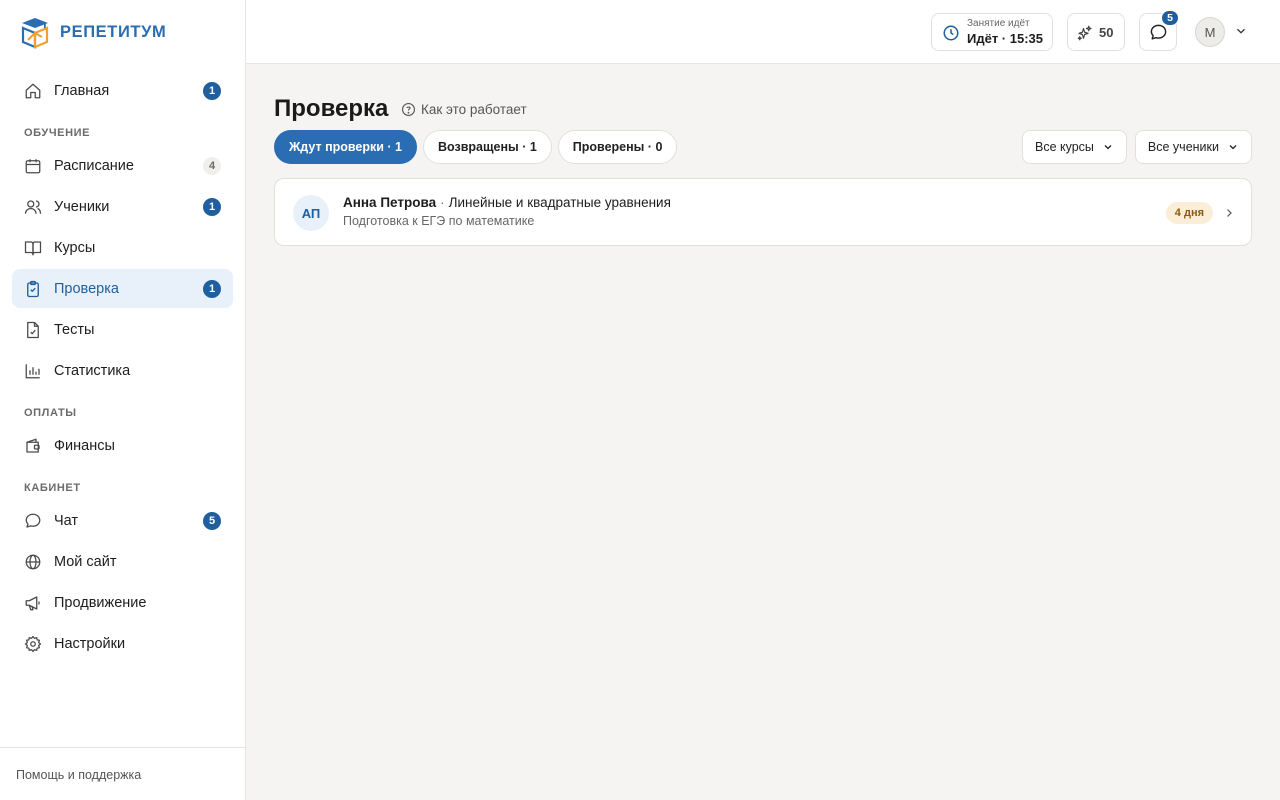  What do you see at coordinates (33, 603) in the screenshot?
I see `megaphone-icon` at bounding box center [33, 603].